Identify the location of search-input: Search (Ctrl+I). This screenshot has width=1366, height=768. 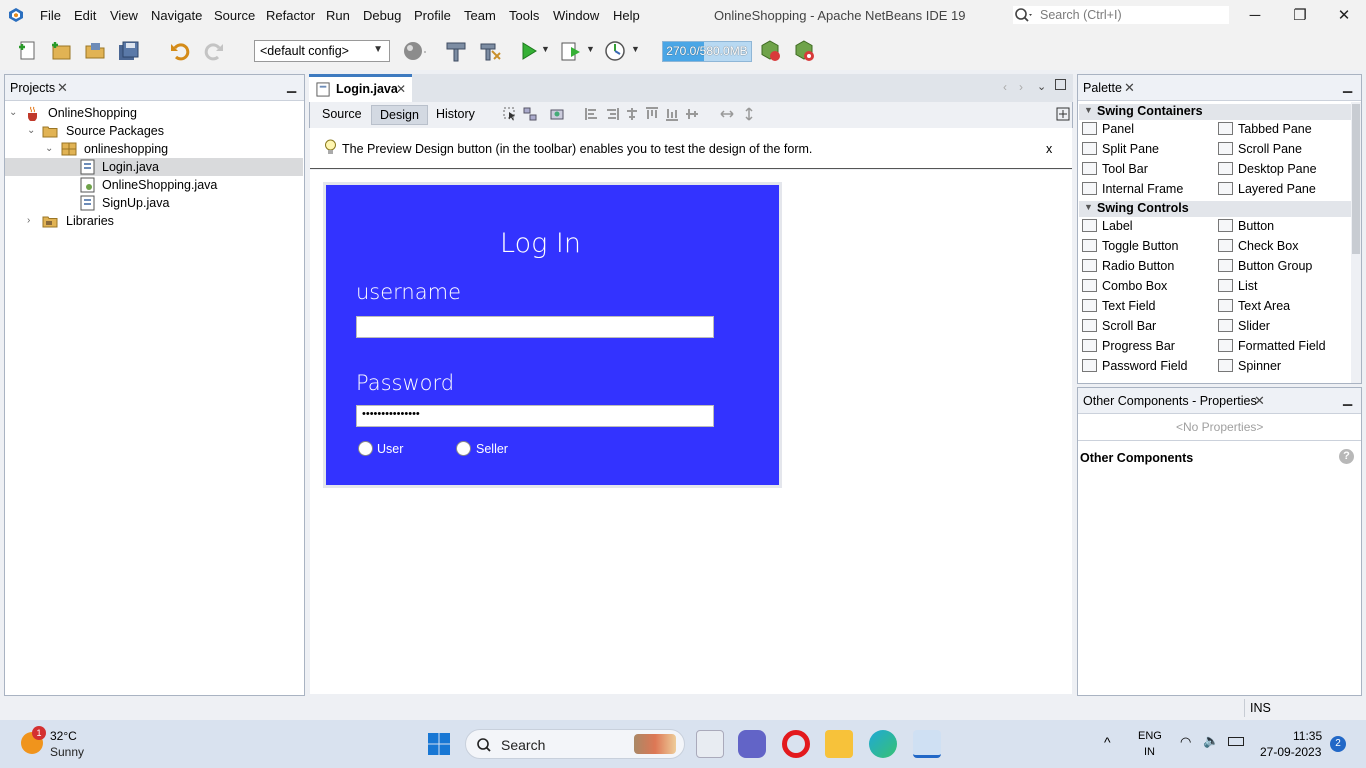
(1121, 15).